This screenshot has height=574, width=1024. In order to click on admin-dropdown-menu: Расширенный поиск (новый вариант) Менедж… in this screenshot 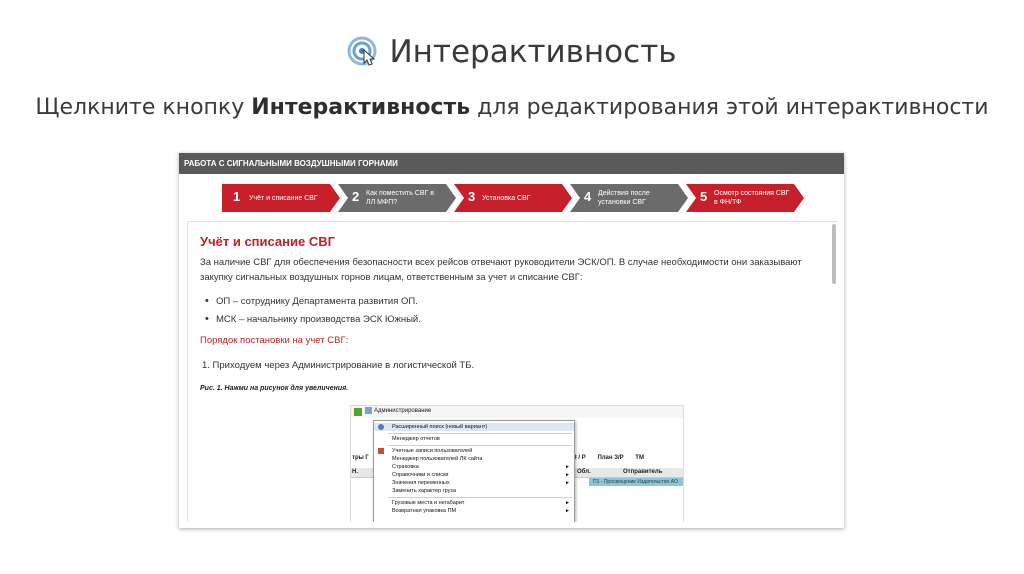, I will do `click(474, 471)`.